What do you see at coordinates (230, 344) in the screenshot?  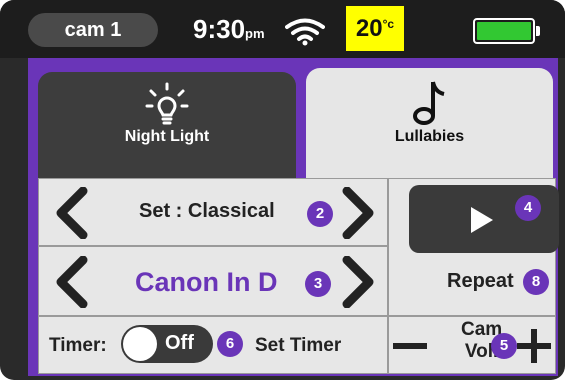 I see `callout-badge-6: 6` at bounding box center [230, 344].